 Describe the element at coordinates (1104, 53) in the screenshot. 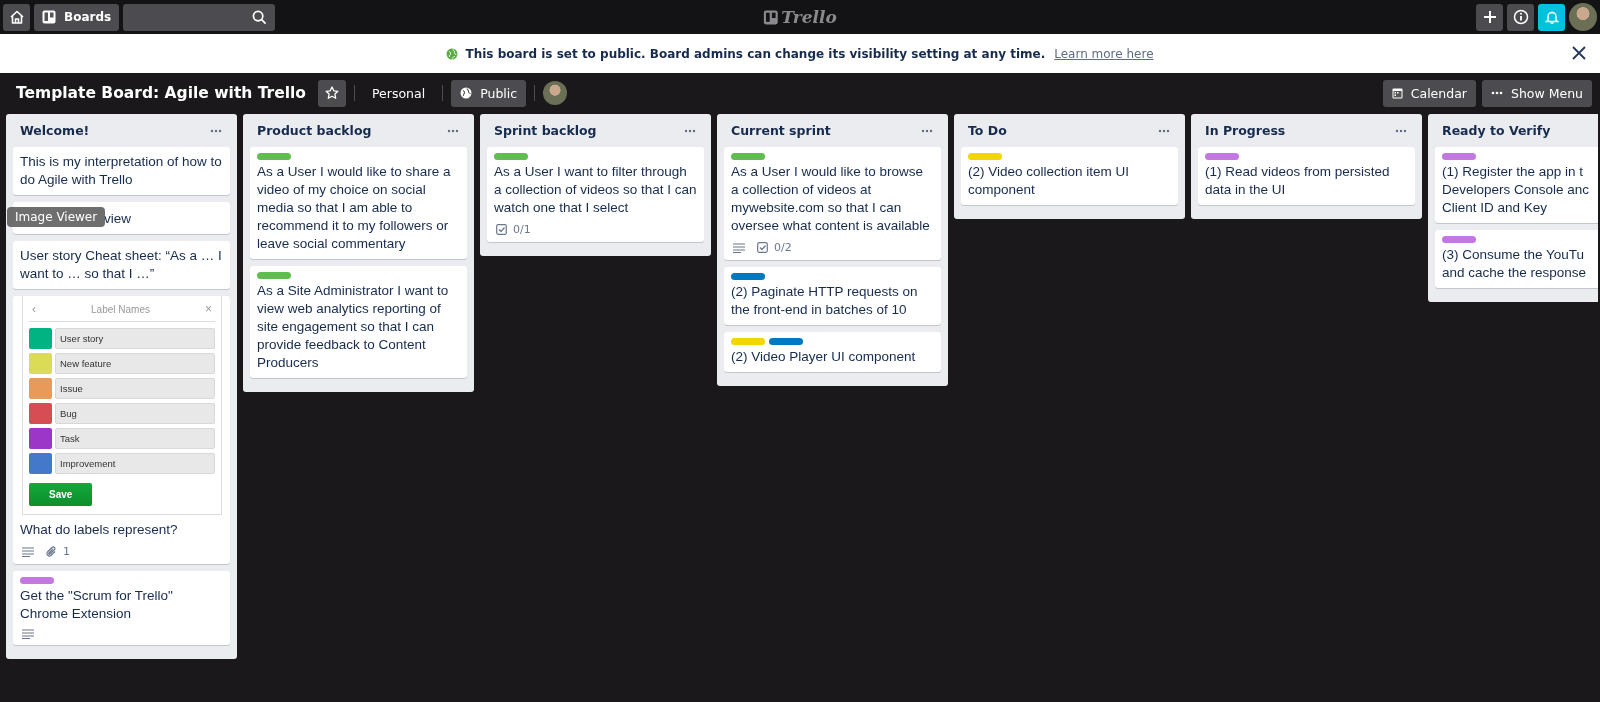

I see `learn-more-link: Learn more here` at that location.